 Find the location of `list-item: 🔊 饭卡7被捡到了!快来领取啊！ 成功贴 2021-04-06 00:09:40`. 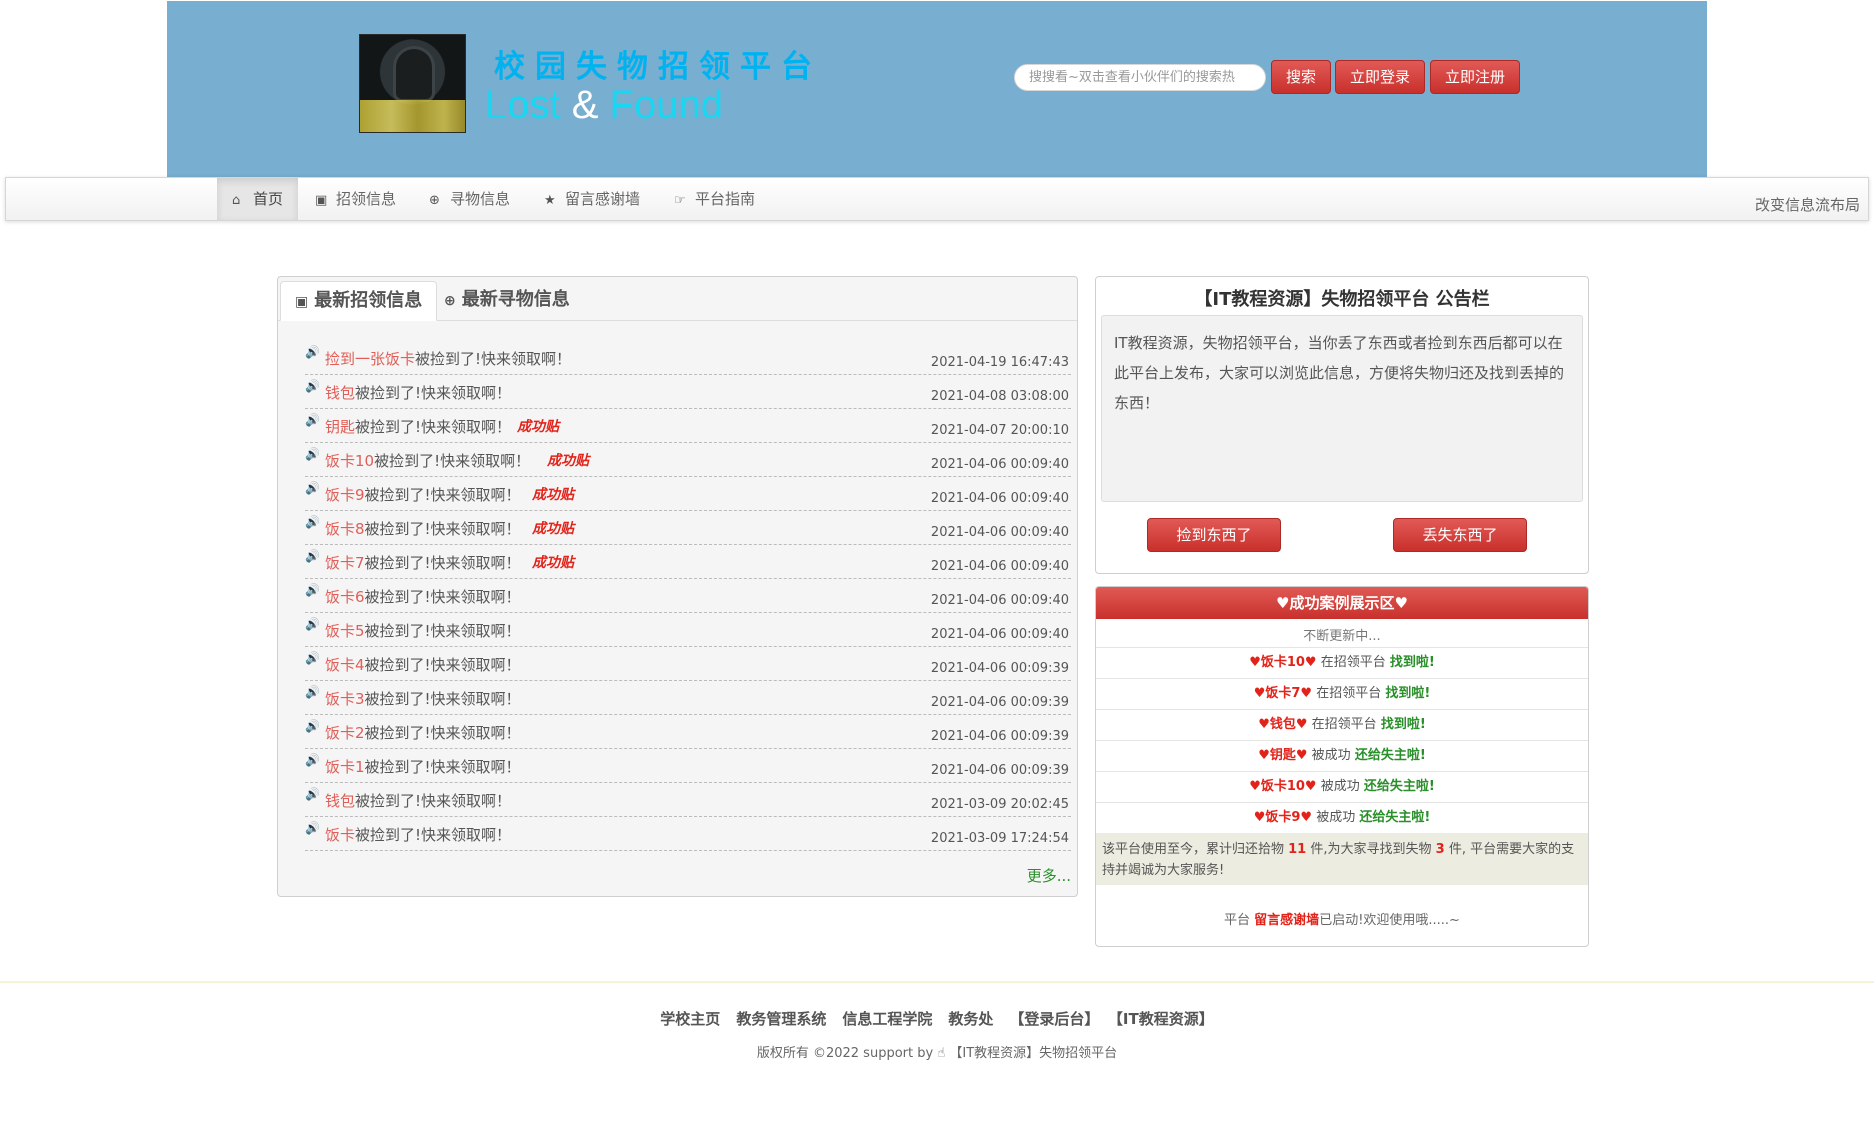

list-item: 🔊 饭卡7被捡到了!快来领取啊！ 成功贴 2021-04-06 00:09:40 is located at coordinates (688, 562).